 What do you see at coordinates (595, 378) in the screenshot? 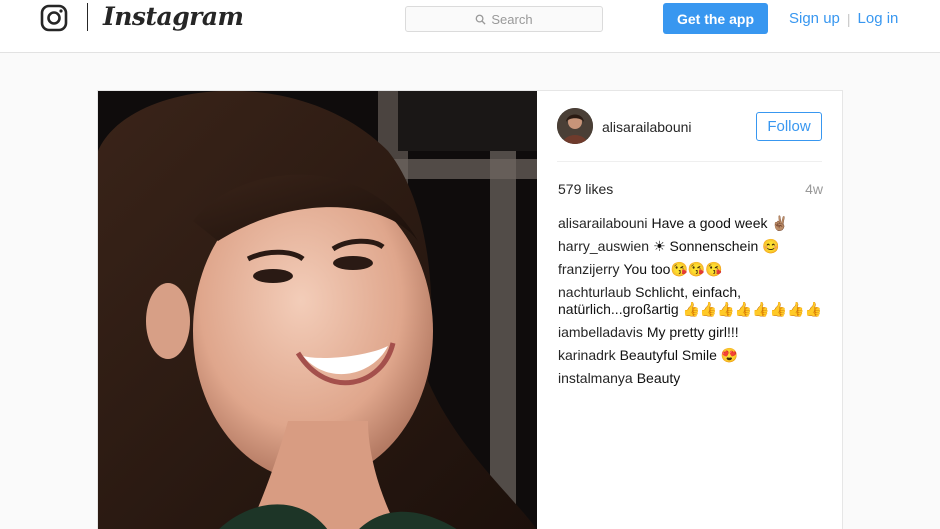
I see `comment-username: instalmanya` at bounding box center [595, 378].